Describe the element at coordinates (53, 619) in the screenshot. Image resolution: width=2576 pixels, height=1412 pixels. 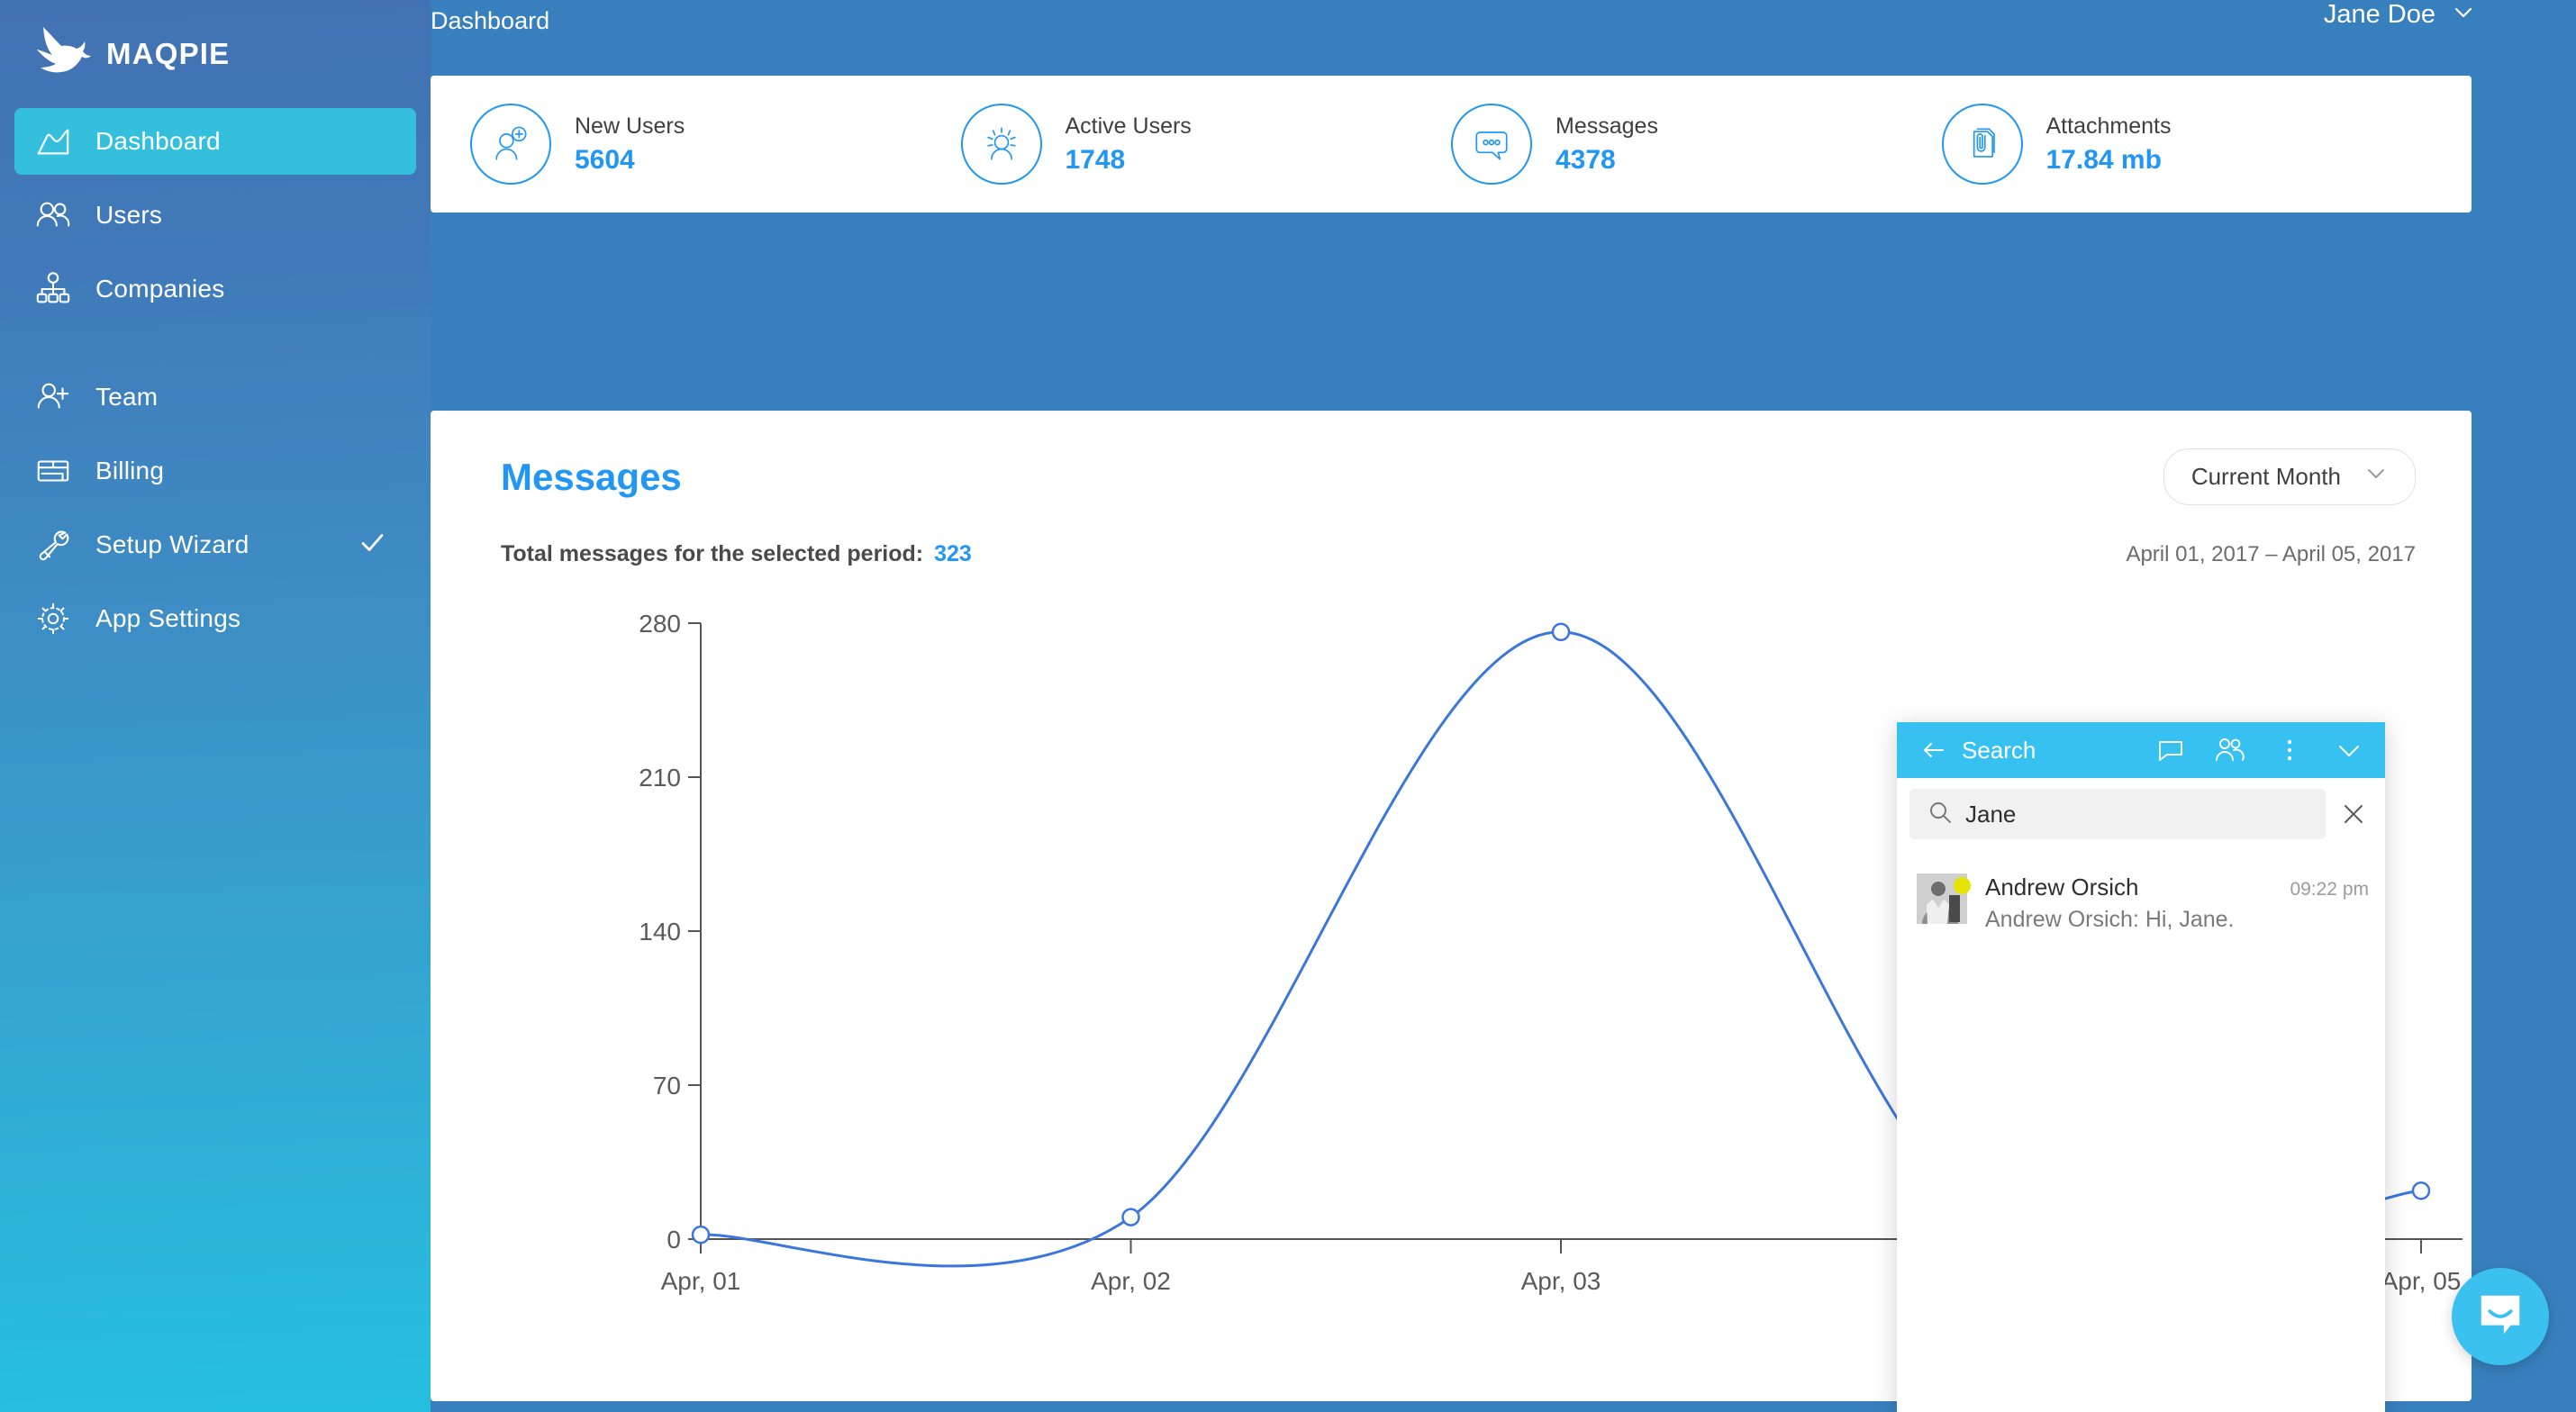
I see `gear-icon` at that location.